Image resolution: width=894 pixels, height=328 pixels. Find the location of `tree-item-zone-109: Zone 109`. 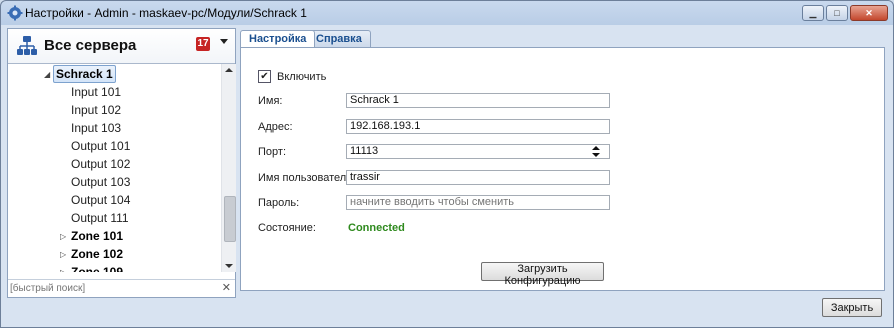

tree-item-zone-109: Zone 109 is located at coordinates (97, 267).